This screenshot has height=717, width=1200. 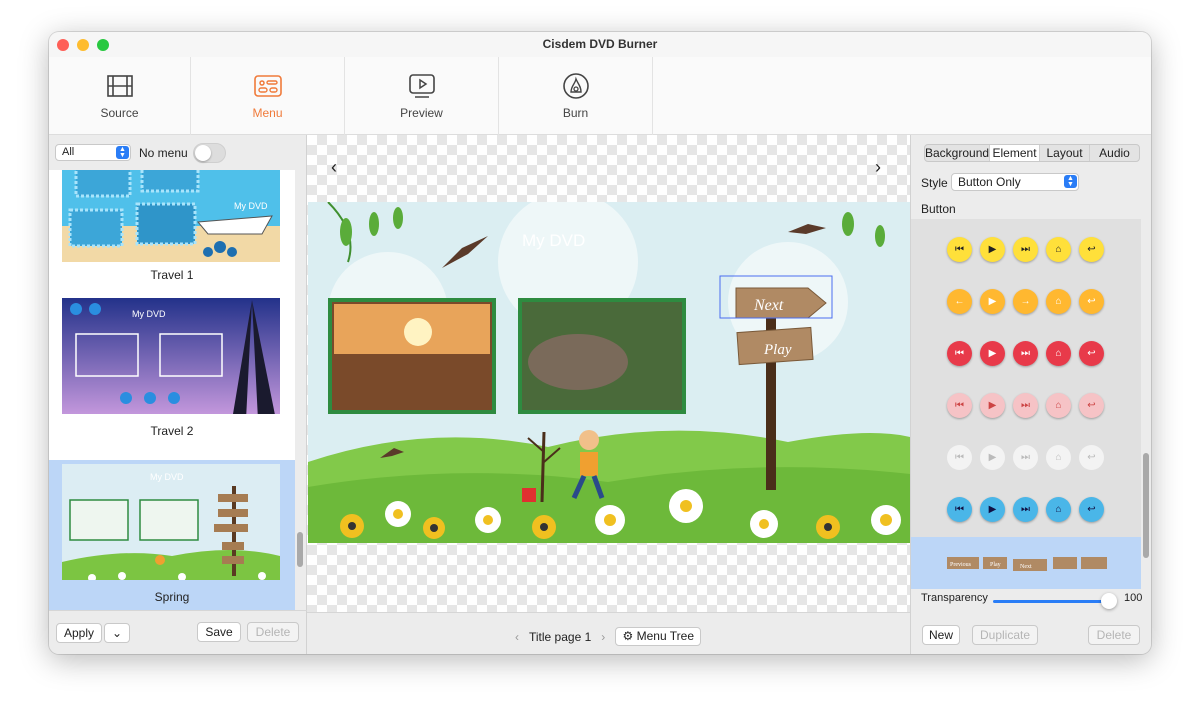 What do you see at coordinates (941, 635) in the screenshot?
I see `new-button: New` at bounding box center [941, 635].